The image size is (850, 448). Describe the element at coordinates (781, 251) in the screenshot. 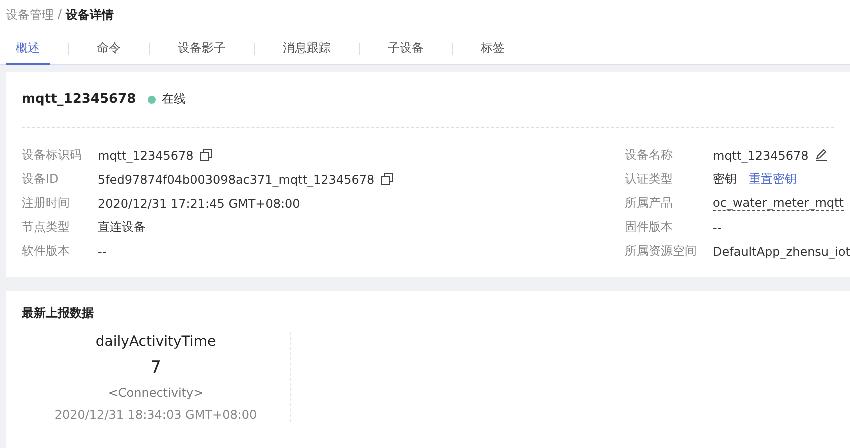

I see `field-value: DefaultApp_zhensu_iot` at that location.